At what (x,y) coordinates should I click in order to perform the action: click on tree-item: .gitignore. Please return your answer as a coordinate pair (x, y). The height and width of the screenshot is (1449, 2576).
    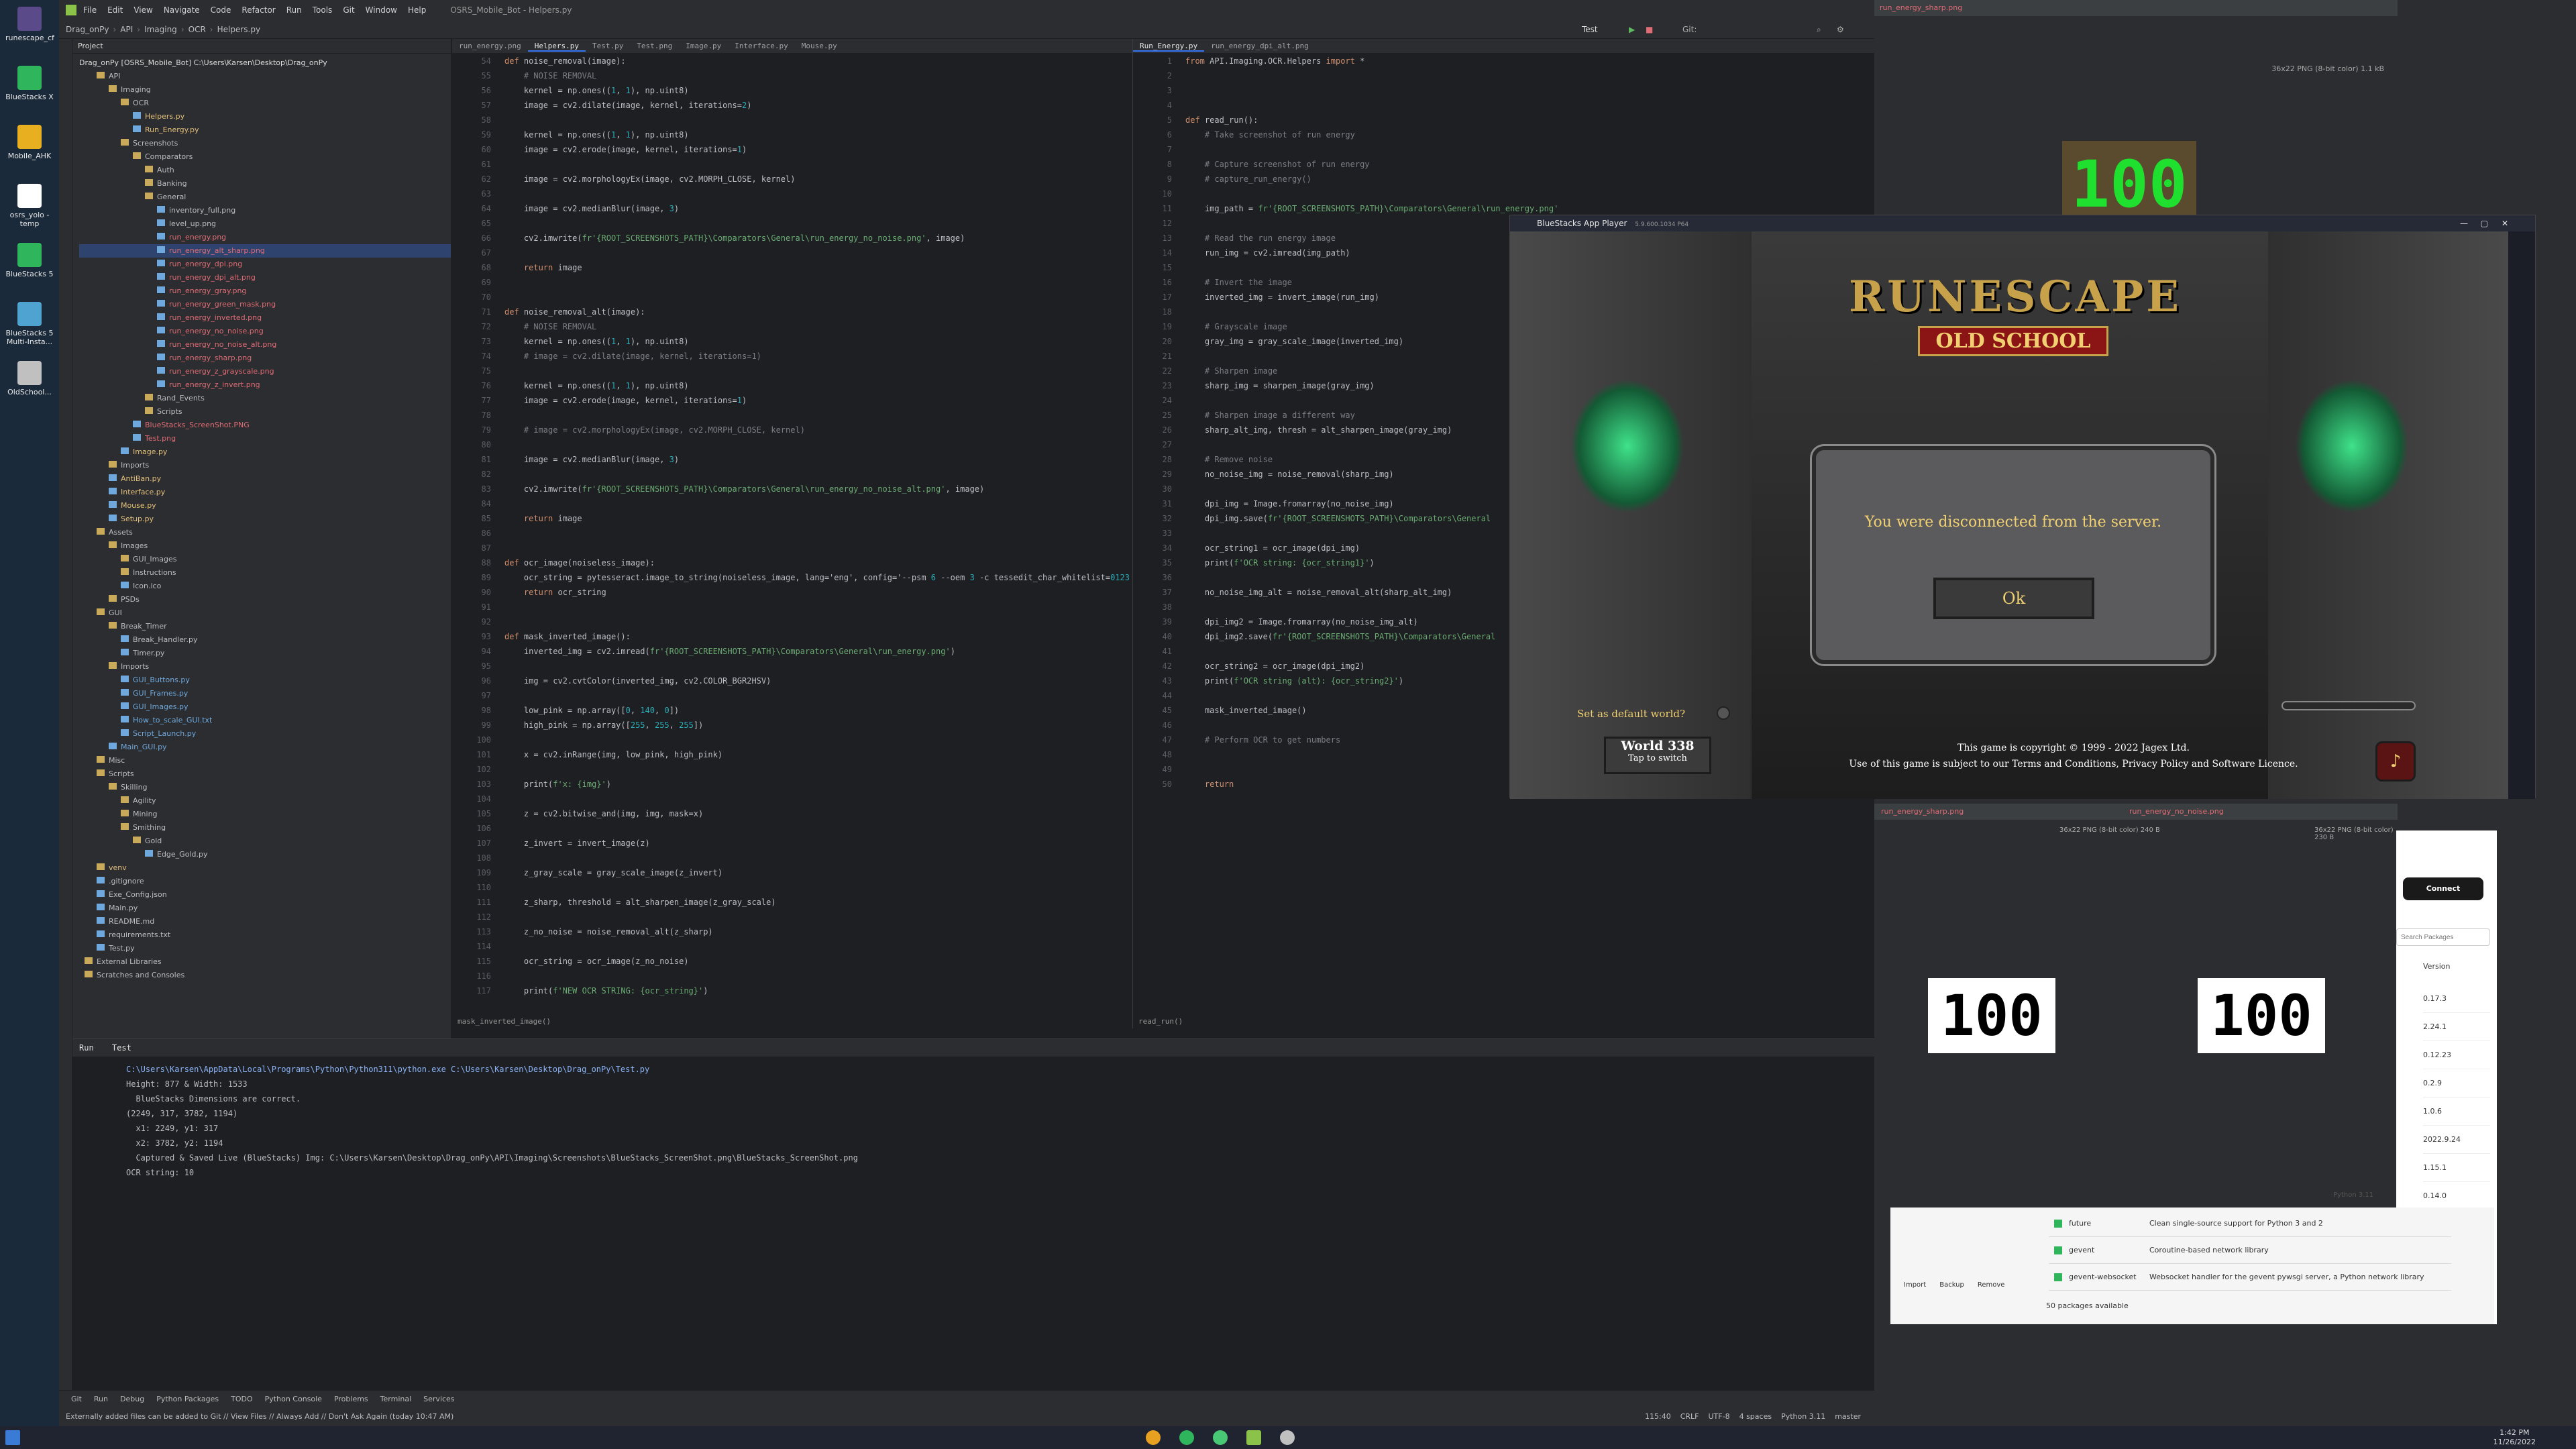
    Looking at the image, I should click on (265, 881).